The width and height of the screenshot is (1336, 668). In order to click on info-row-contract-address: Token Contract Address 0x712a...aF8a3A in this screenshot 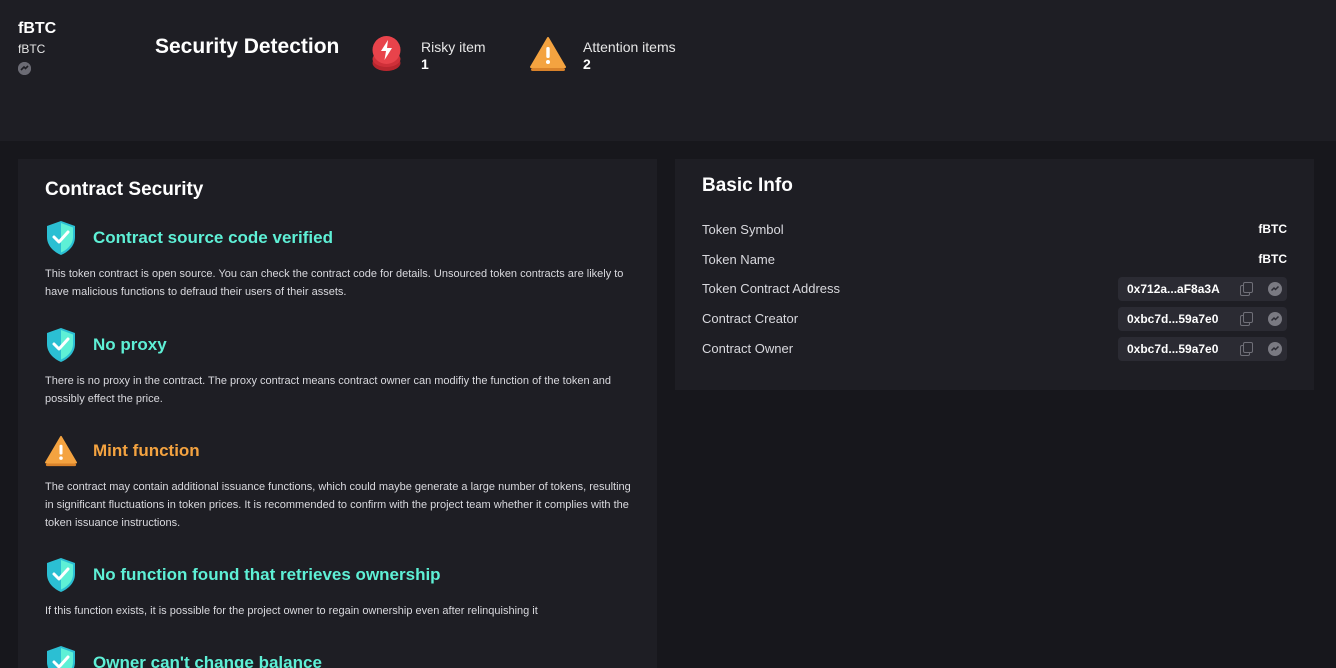, I will do `click(994, 289)`.